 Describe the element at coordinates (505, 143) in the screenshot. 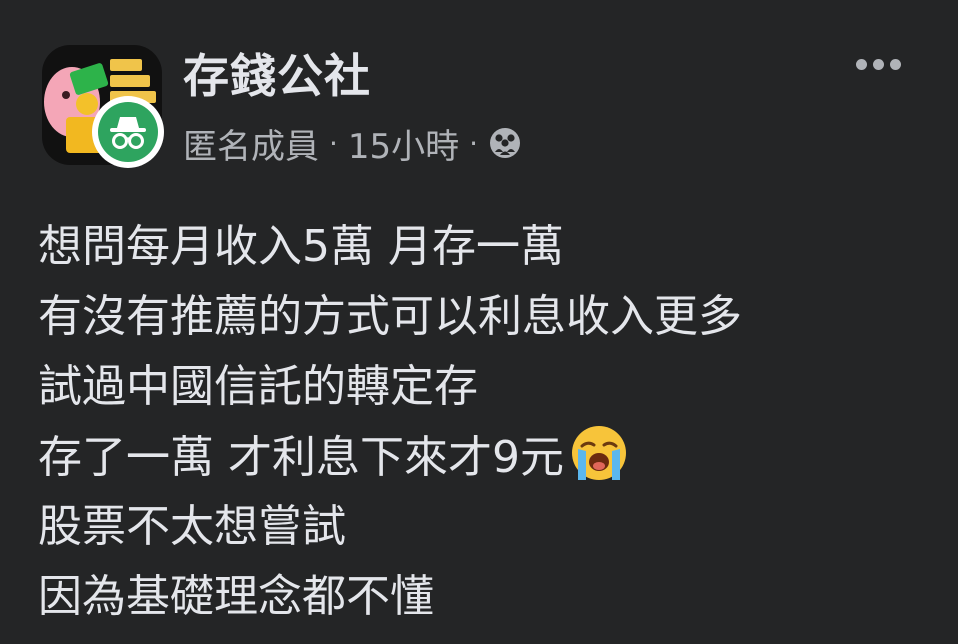

I see `group-members-icon` at that location.